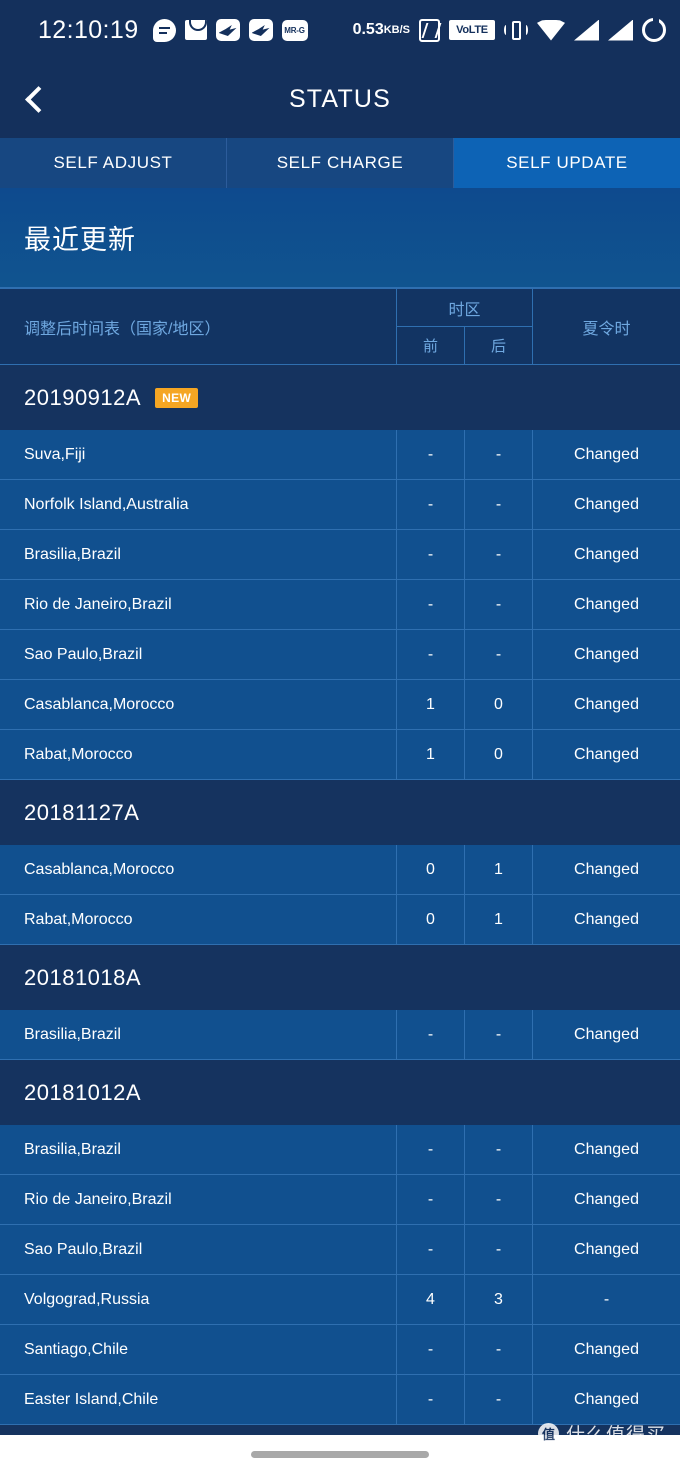 Image resolution: width=680 pixels, height=1473 pixels. Describe the element at coordinates (83, 1092) in the screenshot. I see `group-header-label: 20181012A` at that location.